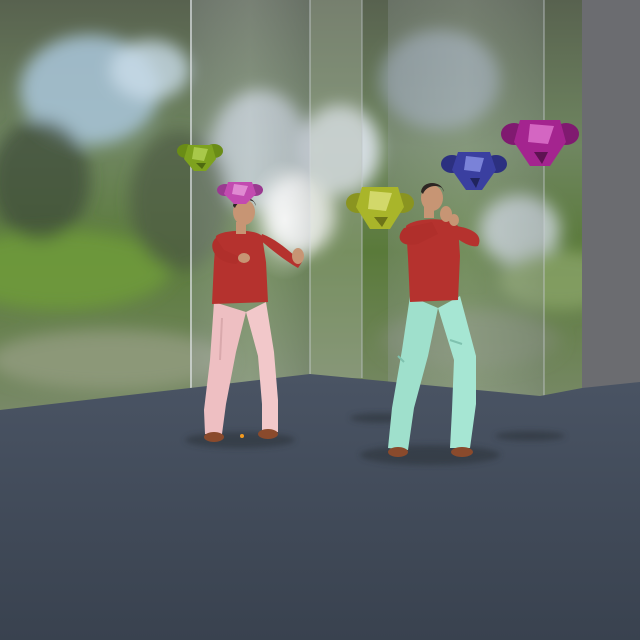 The height and width of the screenshot is (640, 640). I want to click on gray-wall, so click(611, 195).